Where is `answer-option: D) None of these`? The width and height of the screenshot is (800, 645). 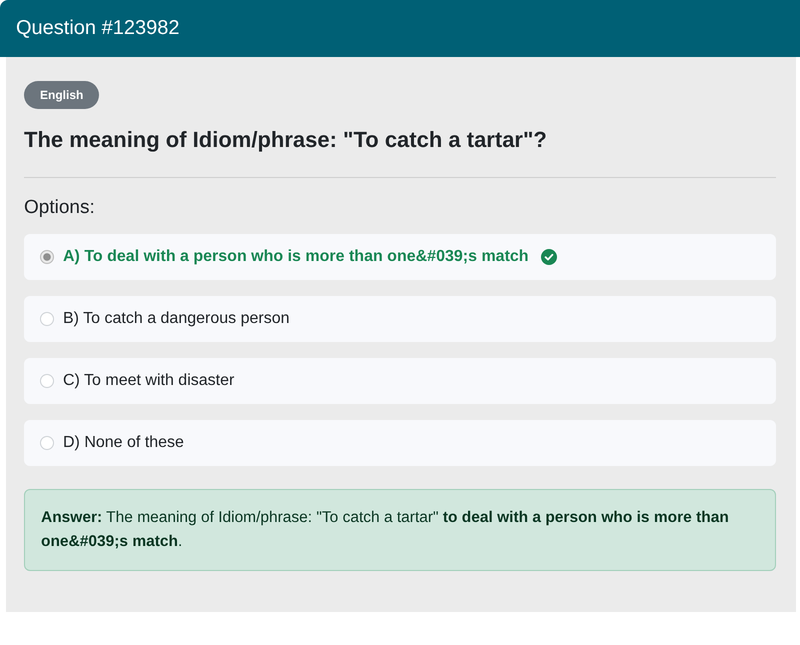 answer-option: D) None of these is located at coordinates (400, 443).